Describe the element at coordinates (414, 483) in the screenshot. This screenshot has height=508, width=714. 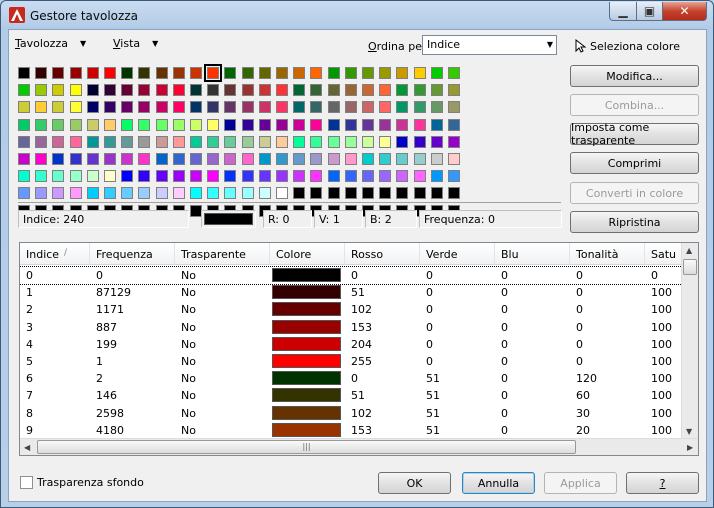
I see `ok-button: OK` at that location.